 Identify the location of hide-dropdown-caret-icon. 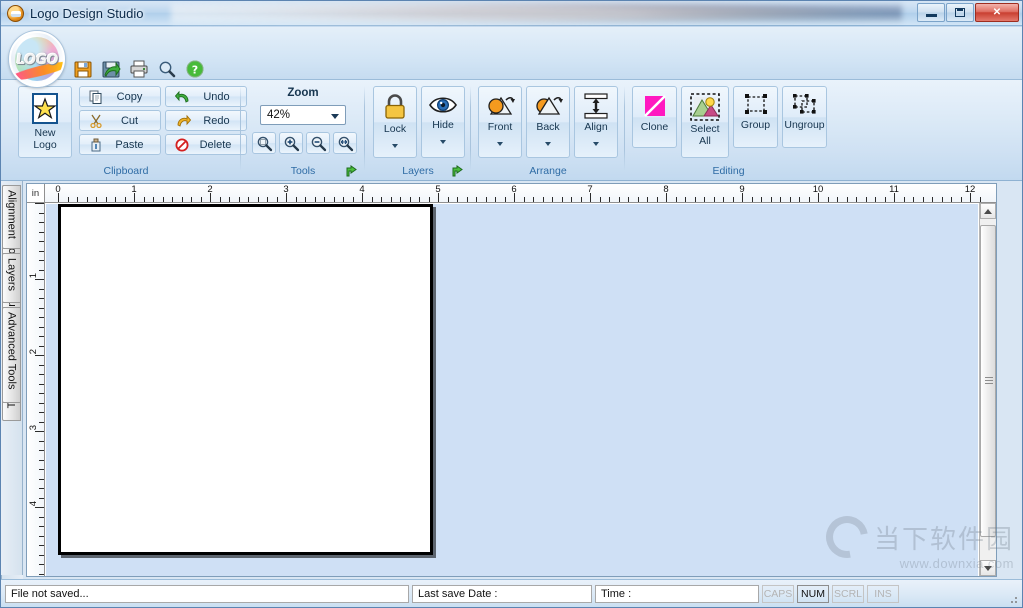
(443, 141).